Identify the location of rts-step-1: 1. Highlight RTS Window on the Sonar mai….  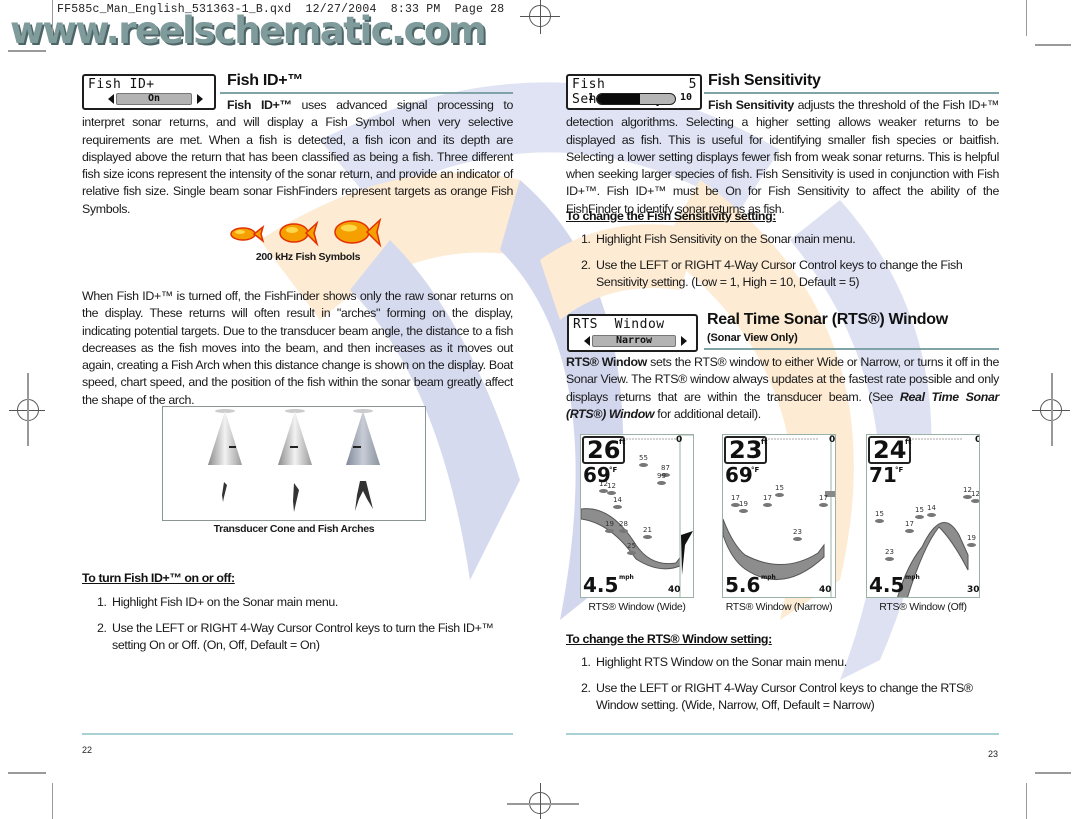
(714, 662).